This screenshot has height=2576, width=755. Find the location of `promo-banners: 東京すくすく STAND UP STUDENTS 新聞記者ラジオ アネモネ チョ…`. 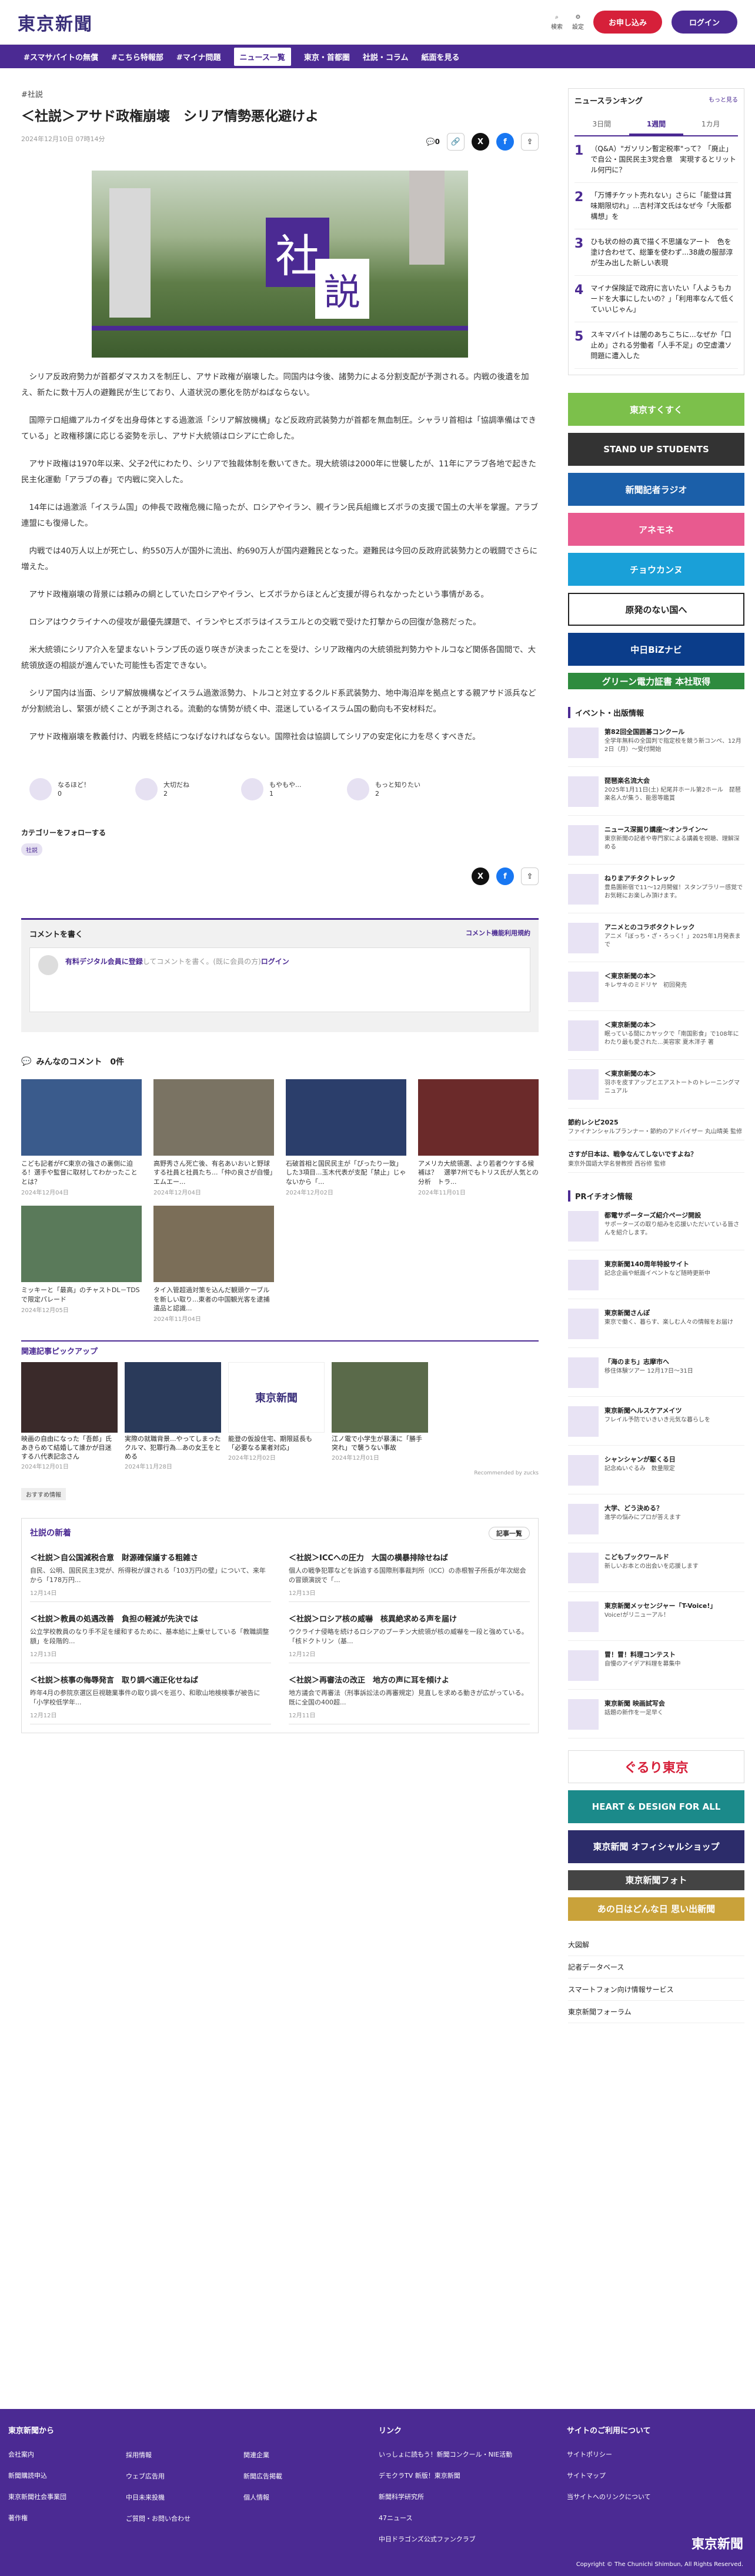

promo-banners: 東京すくすく STAND UP STUDENTS 新聞記者ラジオ アネモネ チョ… is located at coordinates (656, 541).